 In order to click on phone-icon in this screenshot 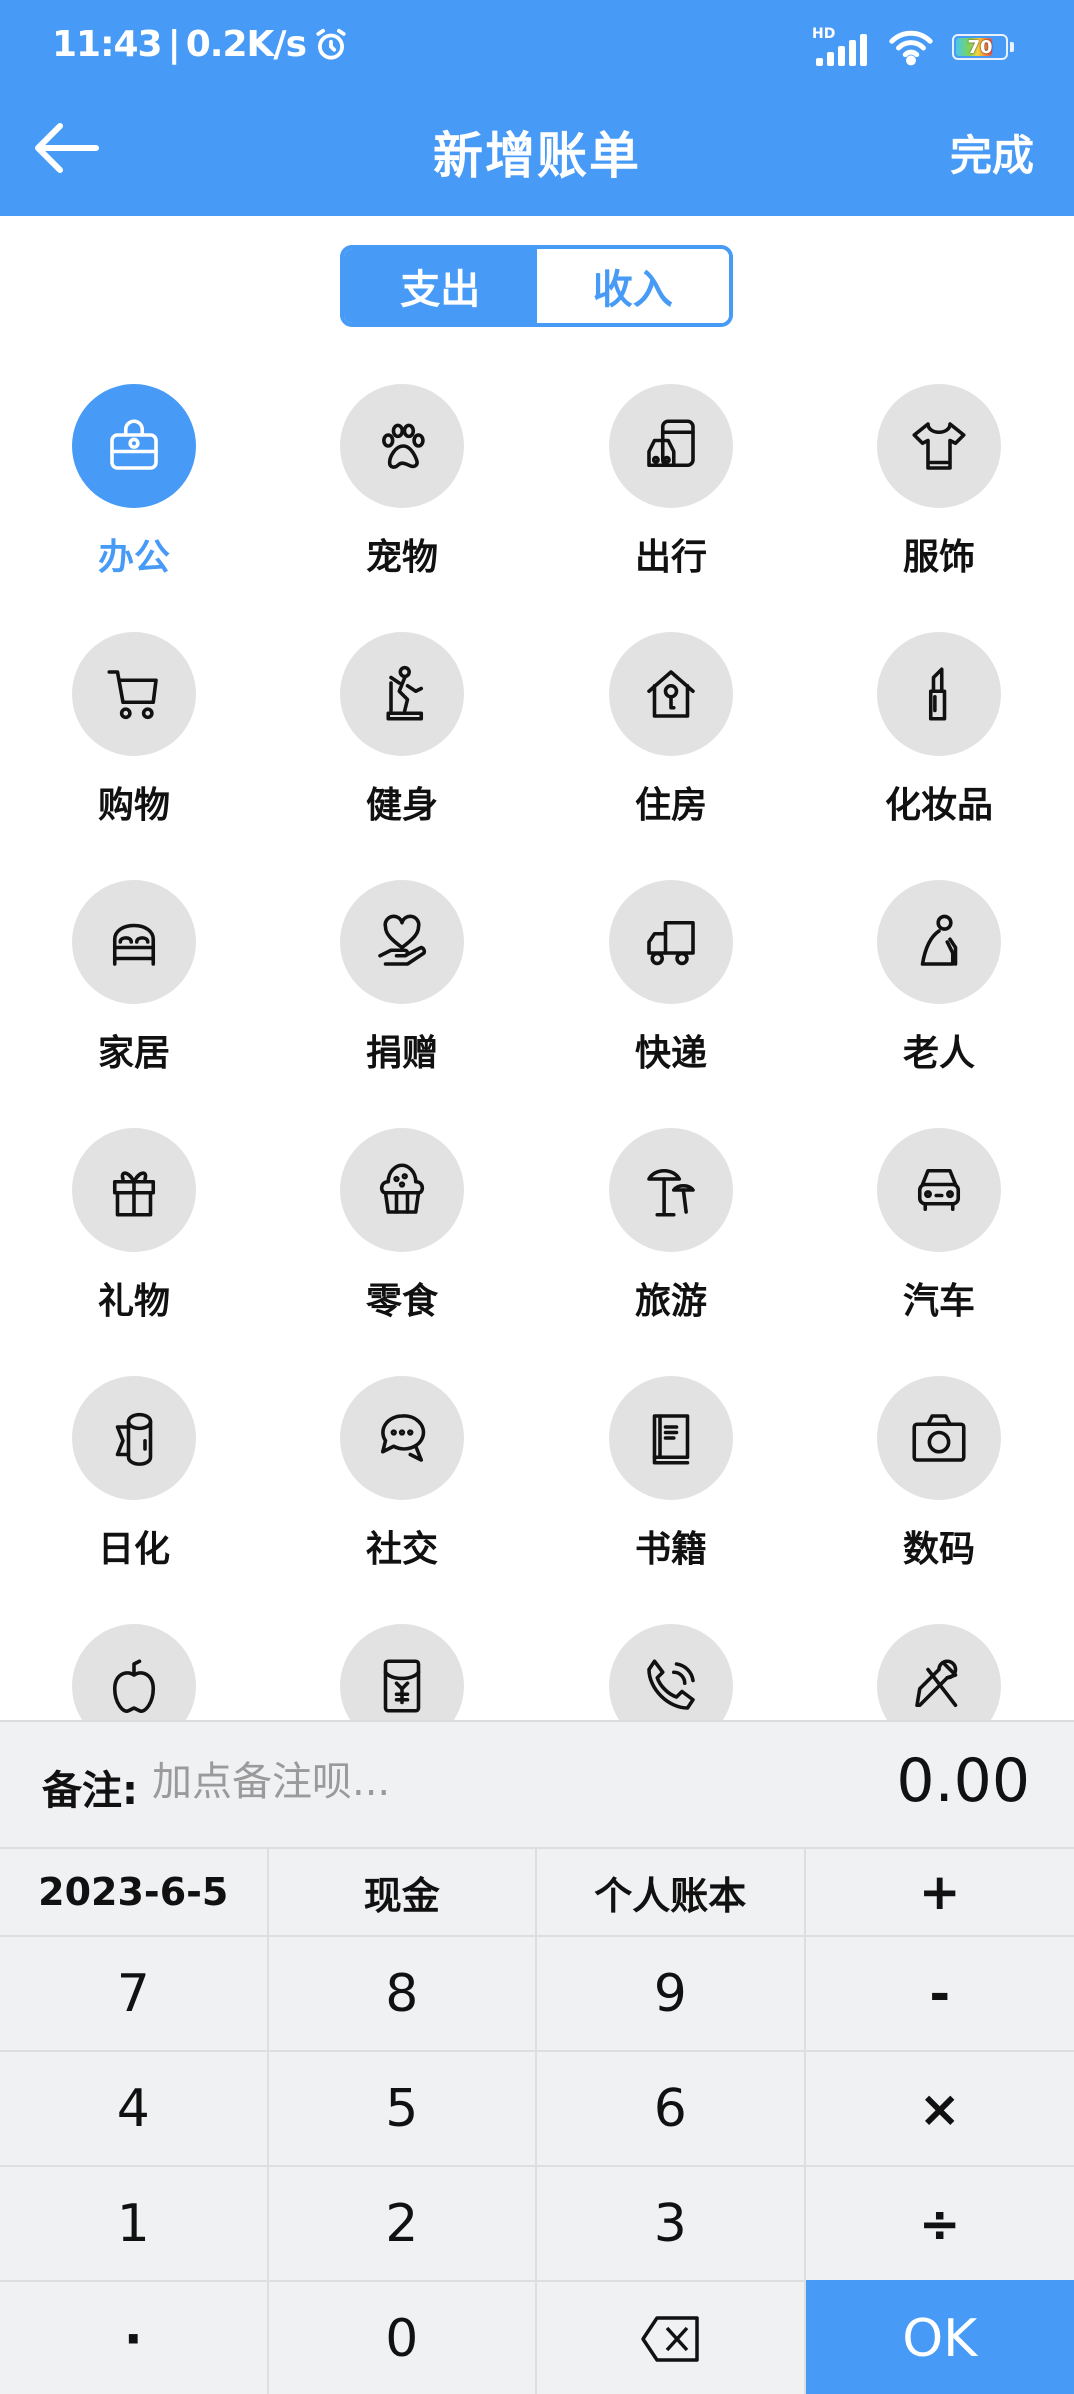, I will do `click(671, 1684)`.